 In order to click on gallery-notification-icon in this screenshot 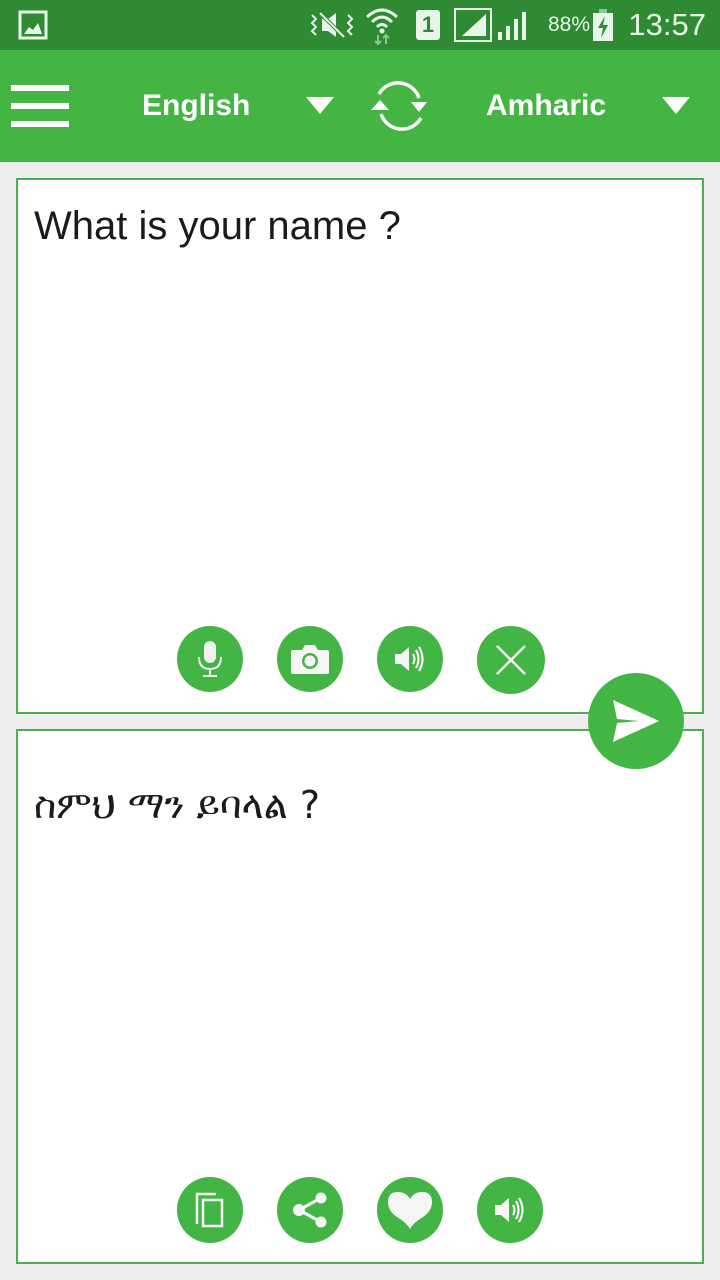, I will do `click(33, 25)`.